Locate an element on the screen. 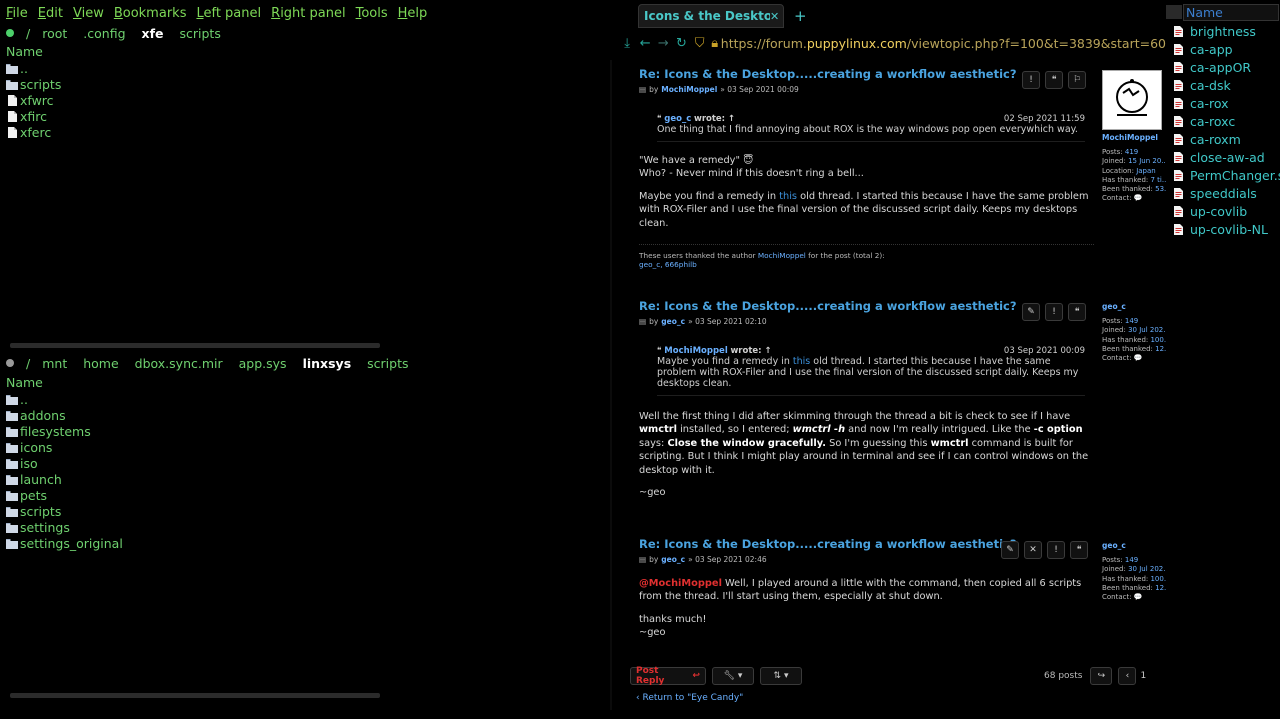 This screenshot has width=1280, height=719. panel-splitter is located at coordinates (611, 385).